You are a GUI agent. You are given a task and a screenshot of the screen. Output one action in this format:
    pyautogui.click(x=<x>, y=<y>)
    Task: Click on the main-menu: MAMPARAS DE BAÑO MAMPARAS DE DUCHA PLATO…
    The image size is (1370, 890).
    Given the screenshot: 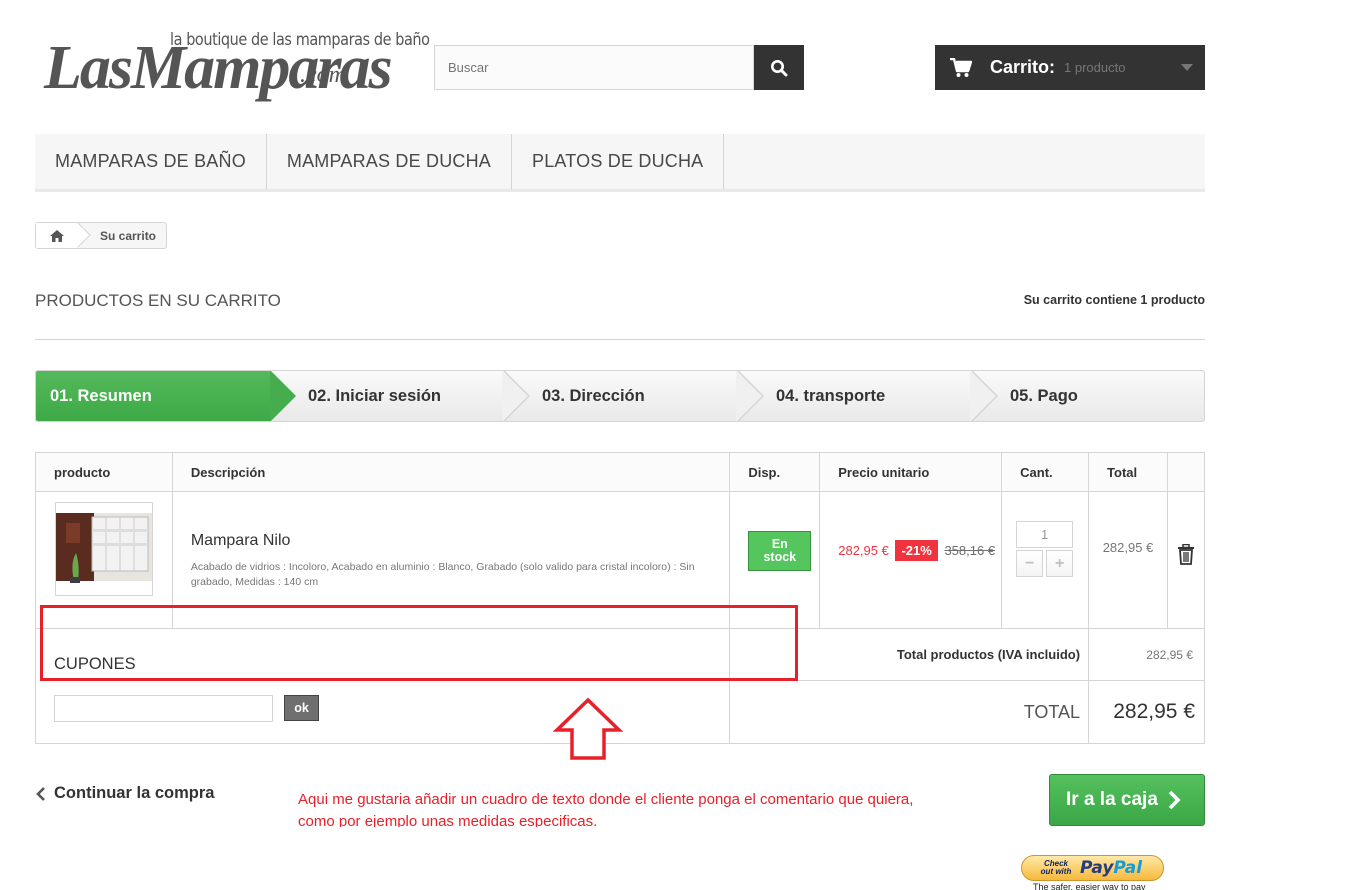 What is the action you would take?
    pyautogui.click(x=620, y=163)
    